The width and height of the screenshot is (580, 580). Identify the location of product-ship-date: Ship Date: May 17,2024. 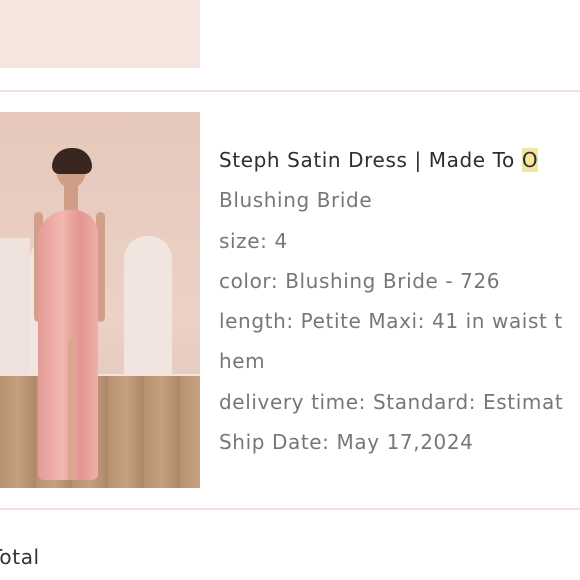
(346, 442).